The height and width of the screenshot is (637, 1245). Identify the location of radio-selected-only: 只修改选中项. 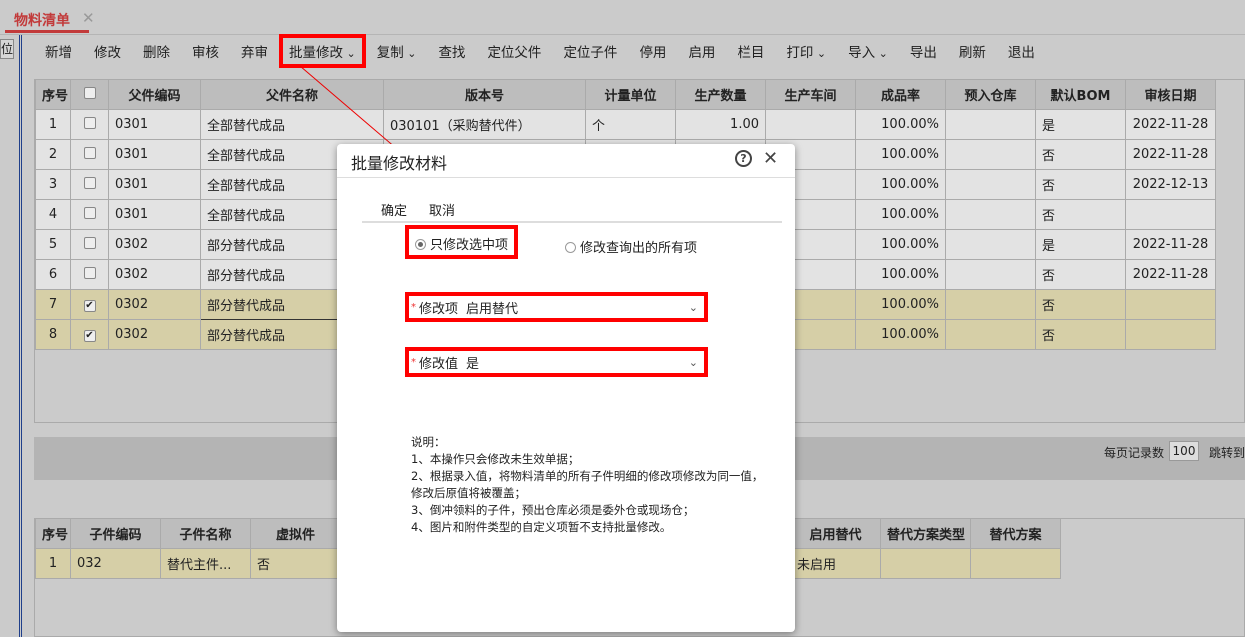
(461, 242).